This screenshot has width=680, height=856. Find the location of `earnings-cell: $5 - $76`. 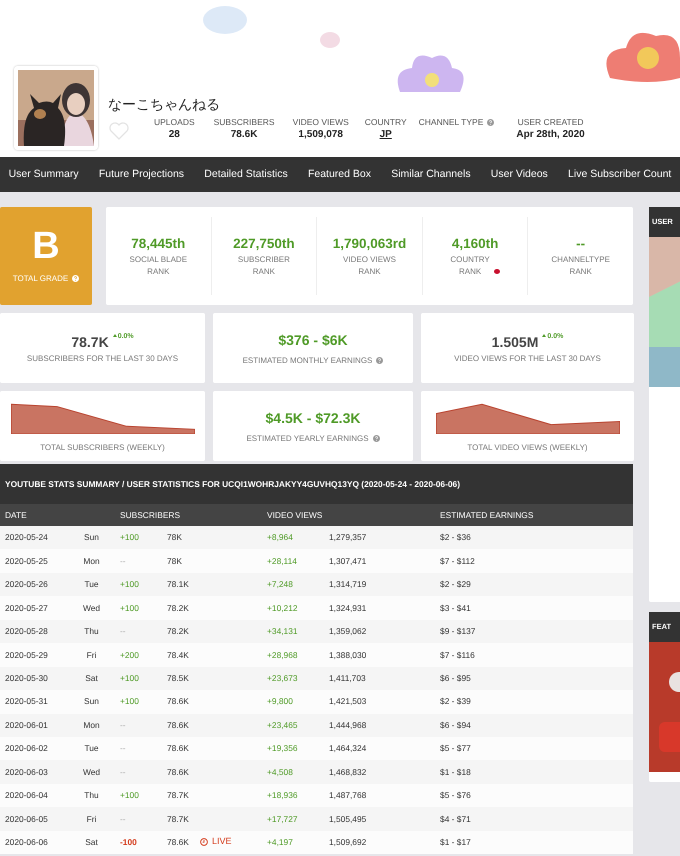

earnings-cell: $5 - $76 is located at coordinates (534, 796).